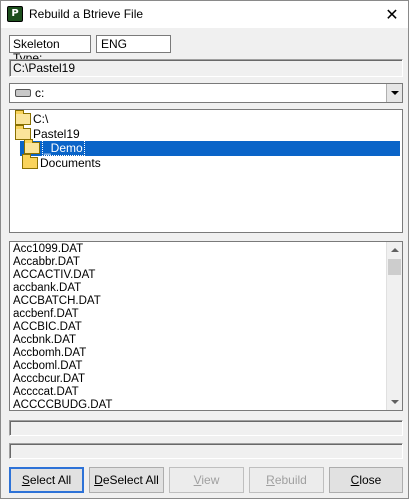  I want to click on status-bar-primary, so click(206, 428).